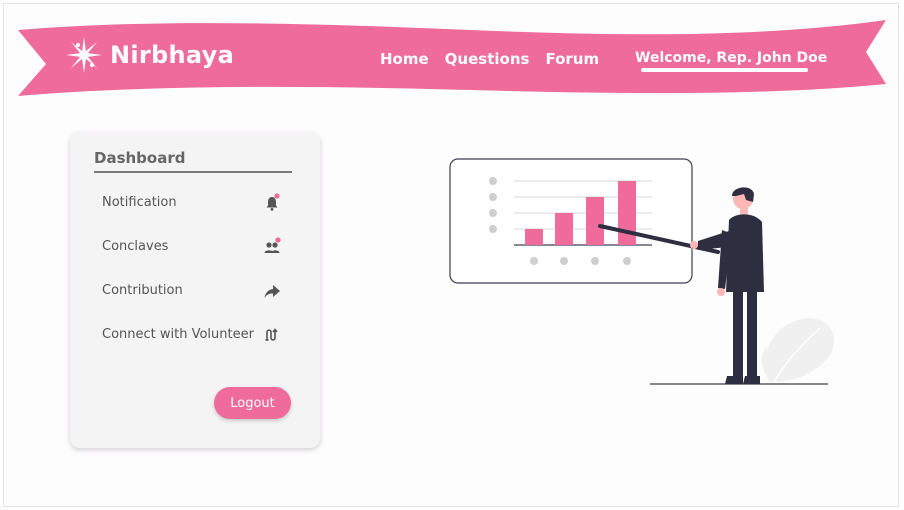 The image size is (904, 510). Describe the element at coordinates (139, 202) in the screenshot. I see `dashboard-item-label: Notification` at that location.